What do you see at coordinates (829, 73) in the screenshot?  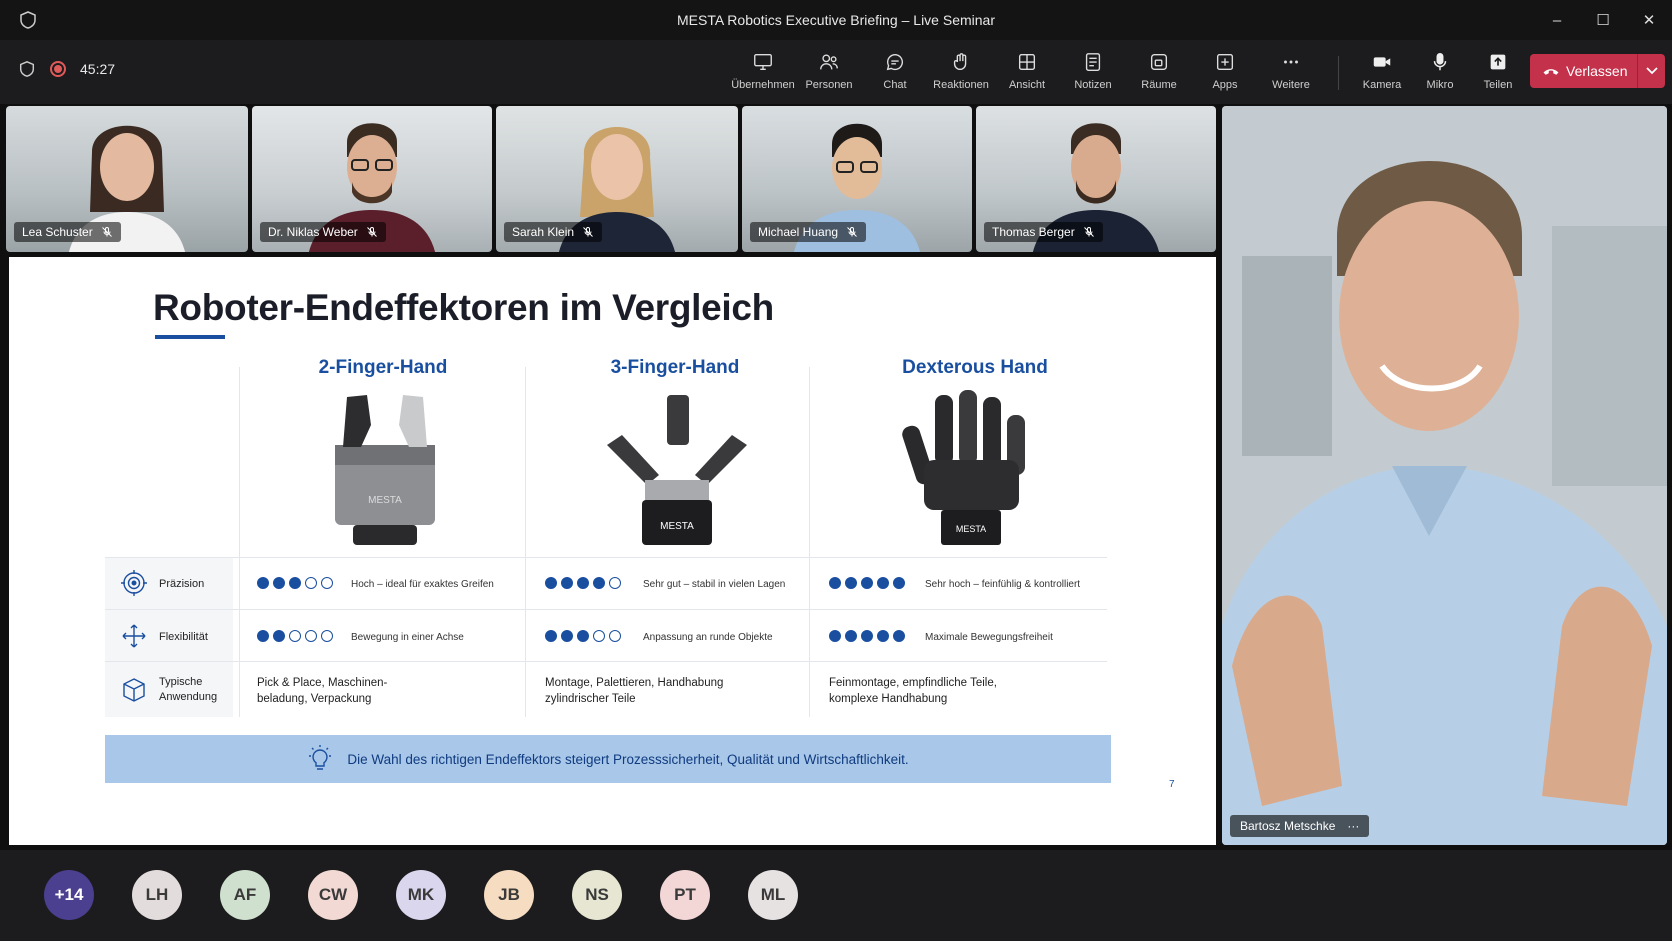 I see `people-button: Personen` at bounding box center [829, 73].